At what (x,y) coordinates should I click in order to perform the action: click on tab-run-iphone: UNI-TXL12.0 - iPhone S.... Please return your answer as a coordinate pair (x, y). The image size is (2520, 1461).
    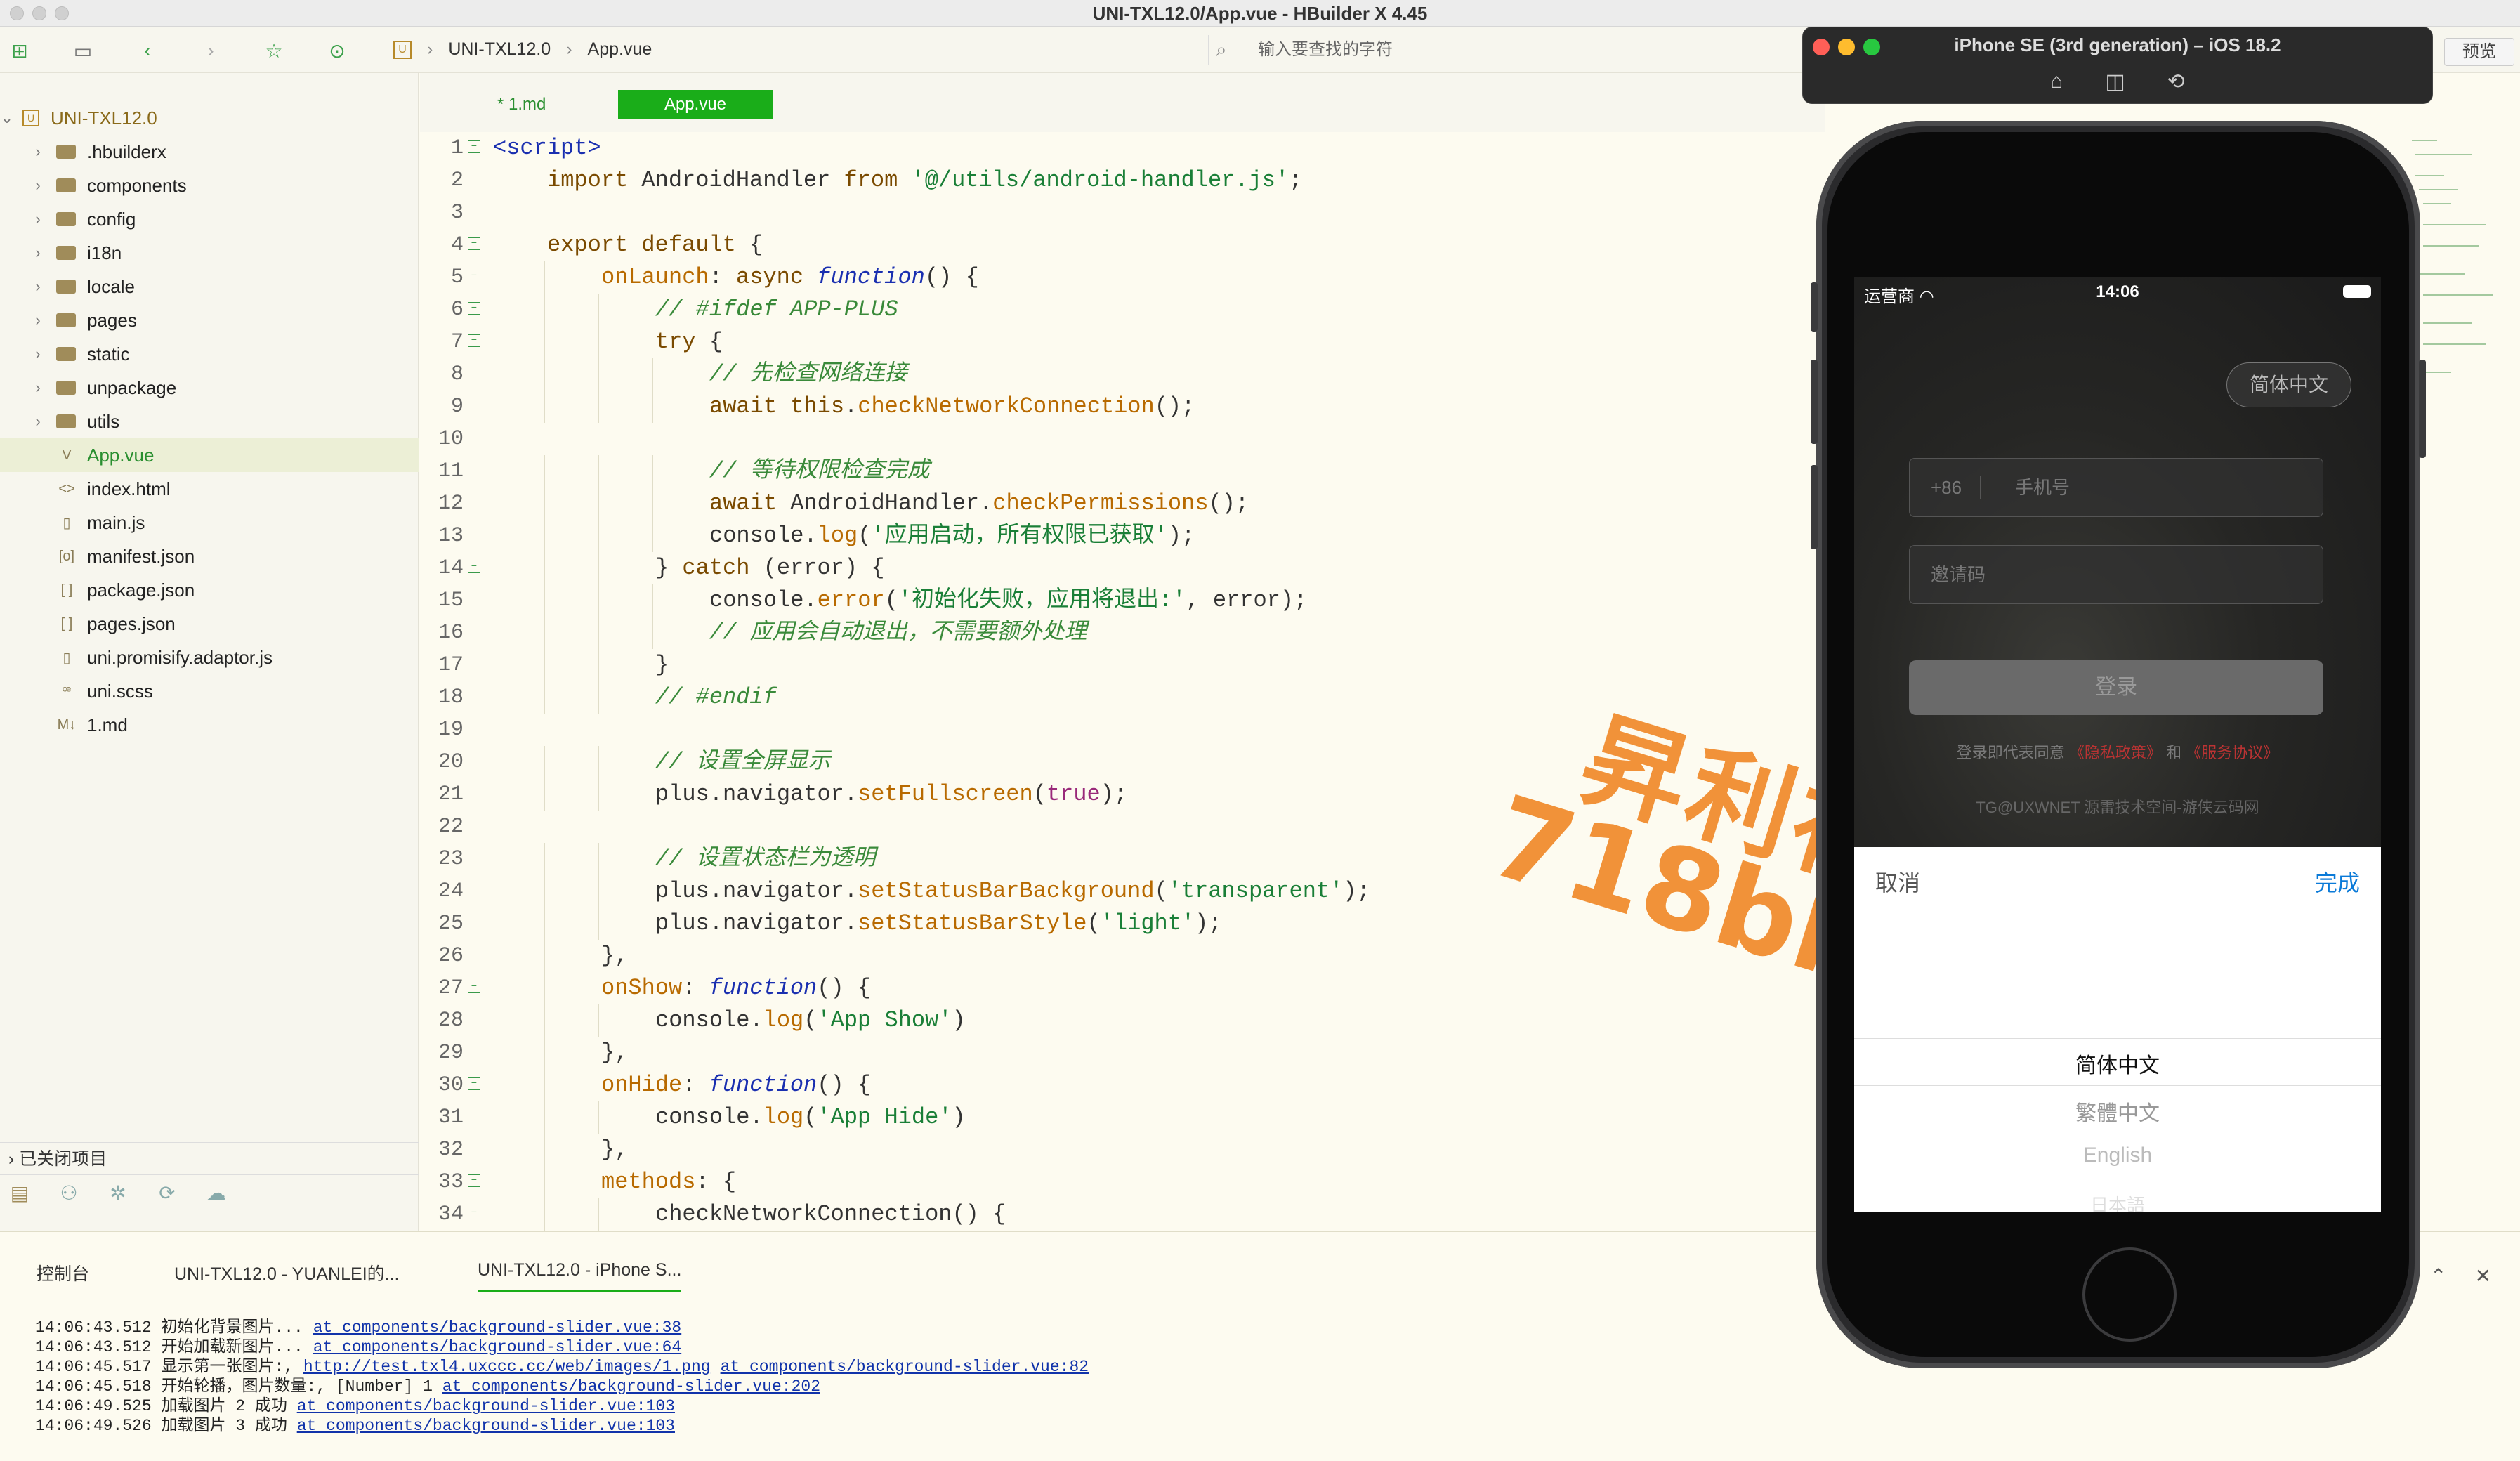
    Looking at the image, I should click on (580, 1276).